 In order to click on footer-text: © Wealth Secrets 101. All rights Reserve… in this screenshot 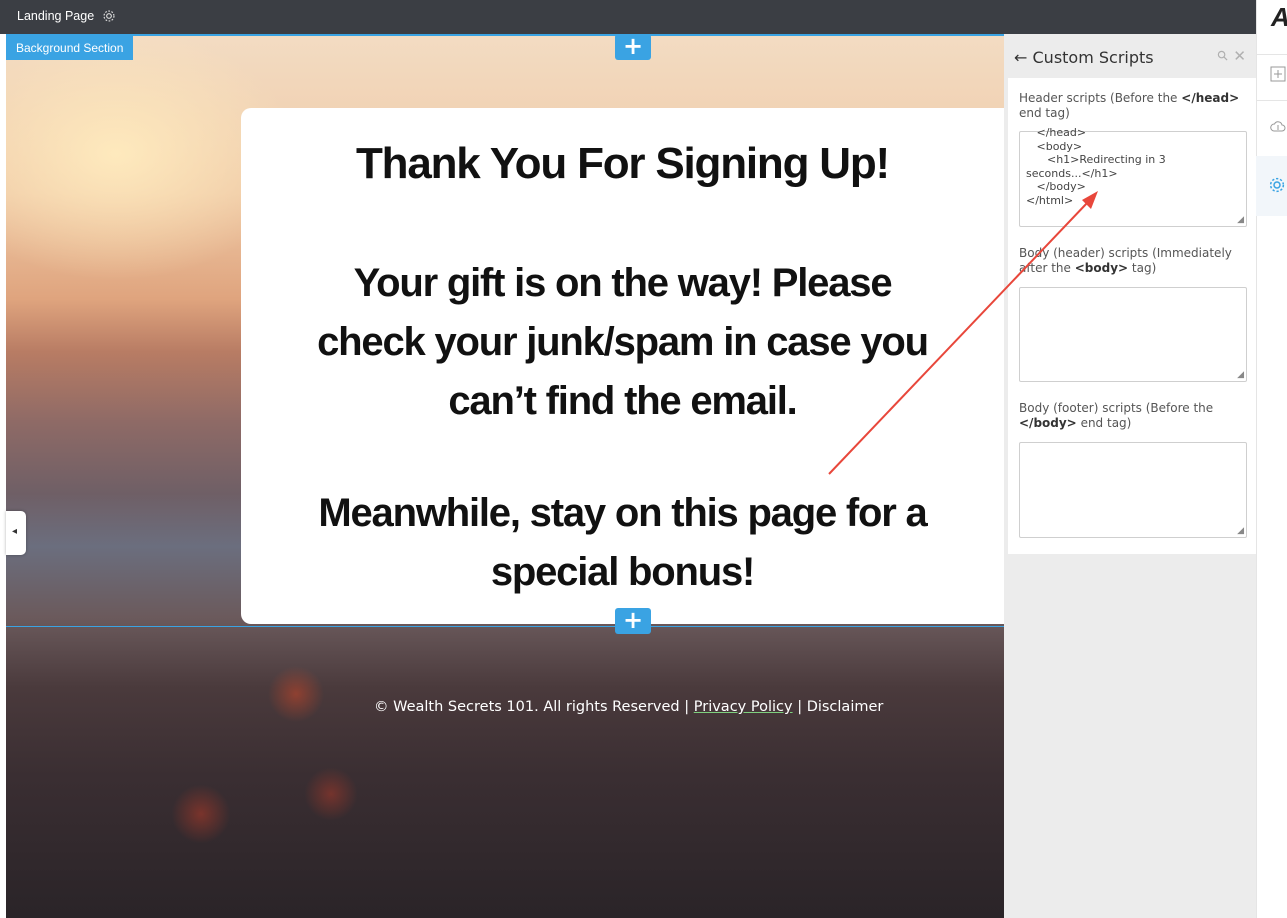, I will do `click(628, 707)`.